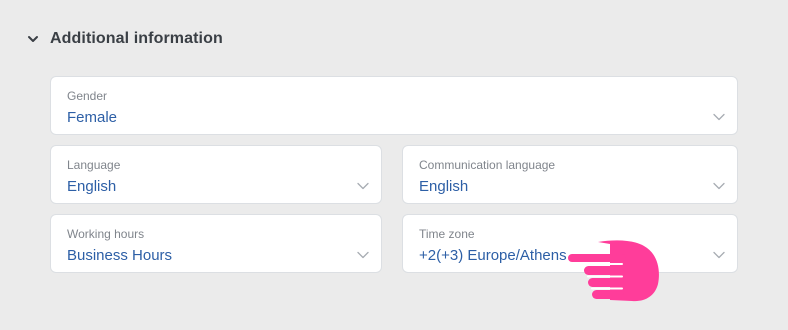  Describe the element at coordinates (106, 234) in the screenshot. I see `working-hours-label: Working hours` at that location.